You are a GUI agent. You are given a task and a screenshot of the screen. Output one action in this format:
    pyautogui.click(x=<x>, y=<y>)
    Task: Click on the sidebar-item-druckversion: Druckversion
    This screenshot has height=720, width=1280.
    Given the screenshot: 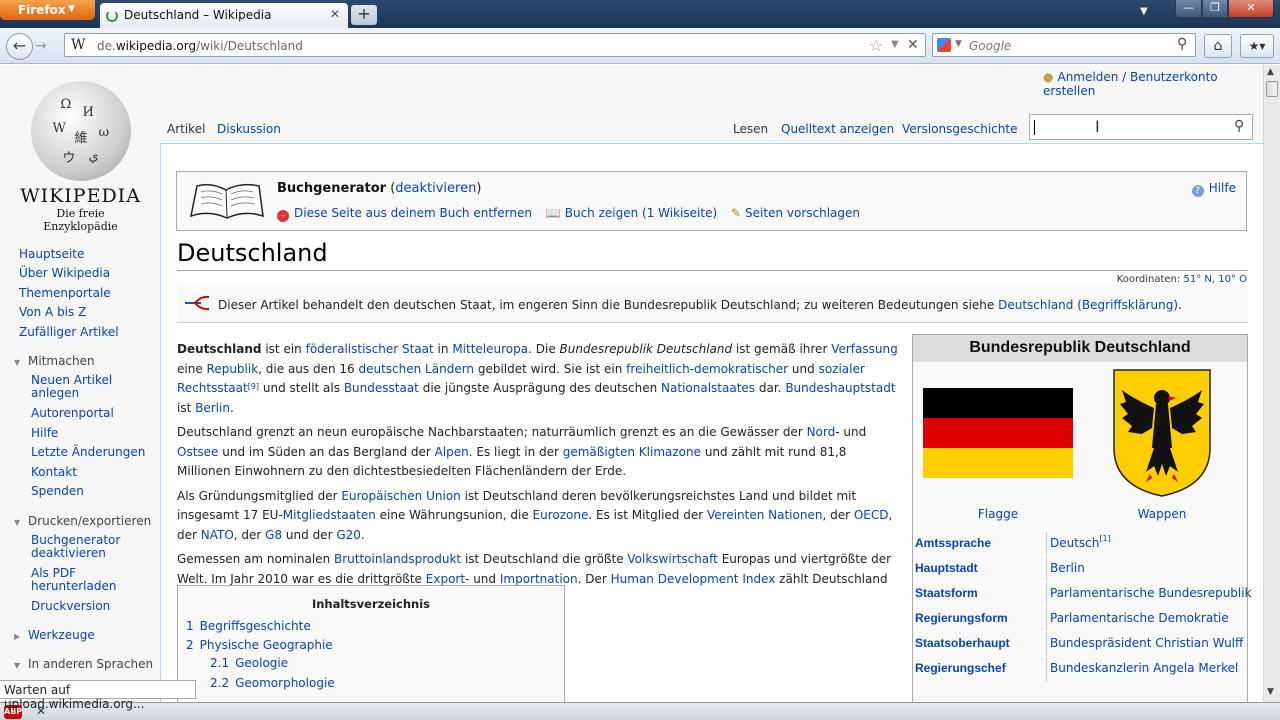 What is the action you would take?
    pyautogui.click(x=70, y=606)
    